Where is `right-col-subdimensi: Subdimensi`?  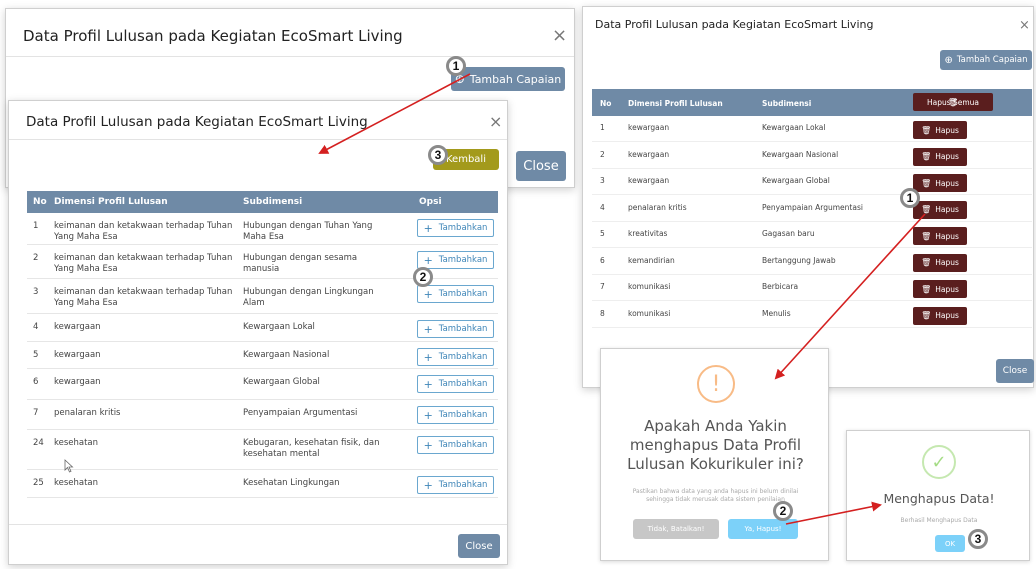
right-col-subdimensi: Subdimensi is located at coordinates (787, 103).